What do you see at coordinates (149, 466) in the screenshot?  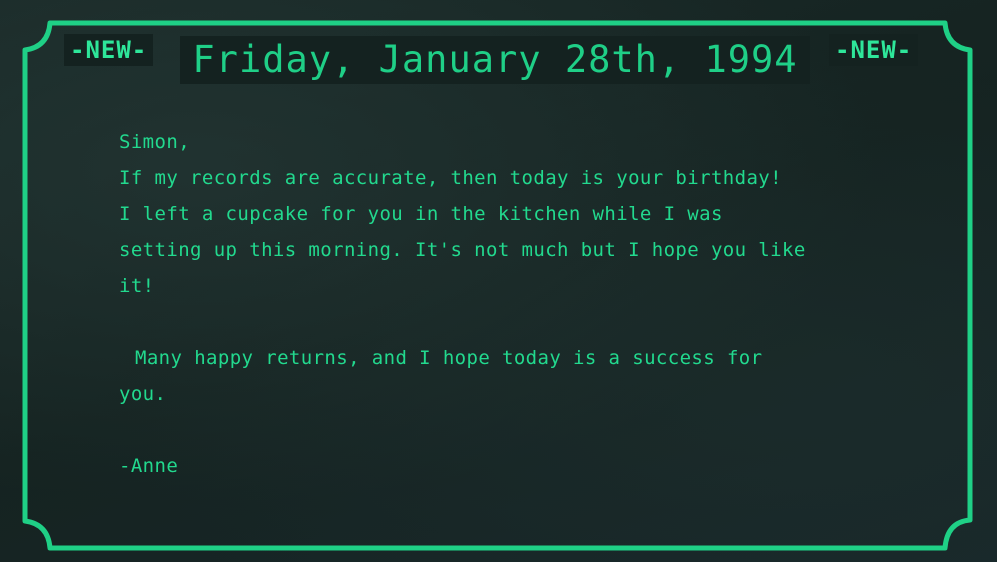 I see `signature: -Anne` at bounding box center [149, 466].